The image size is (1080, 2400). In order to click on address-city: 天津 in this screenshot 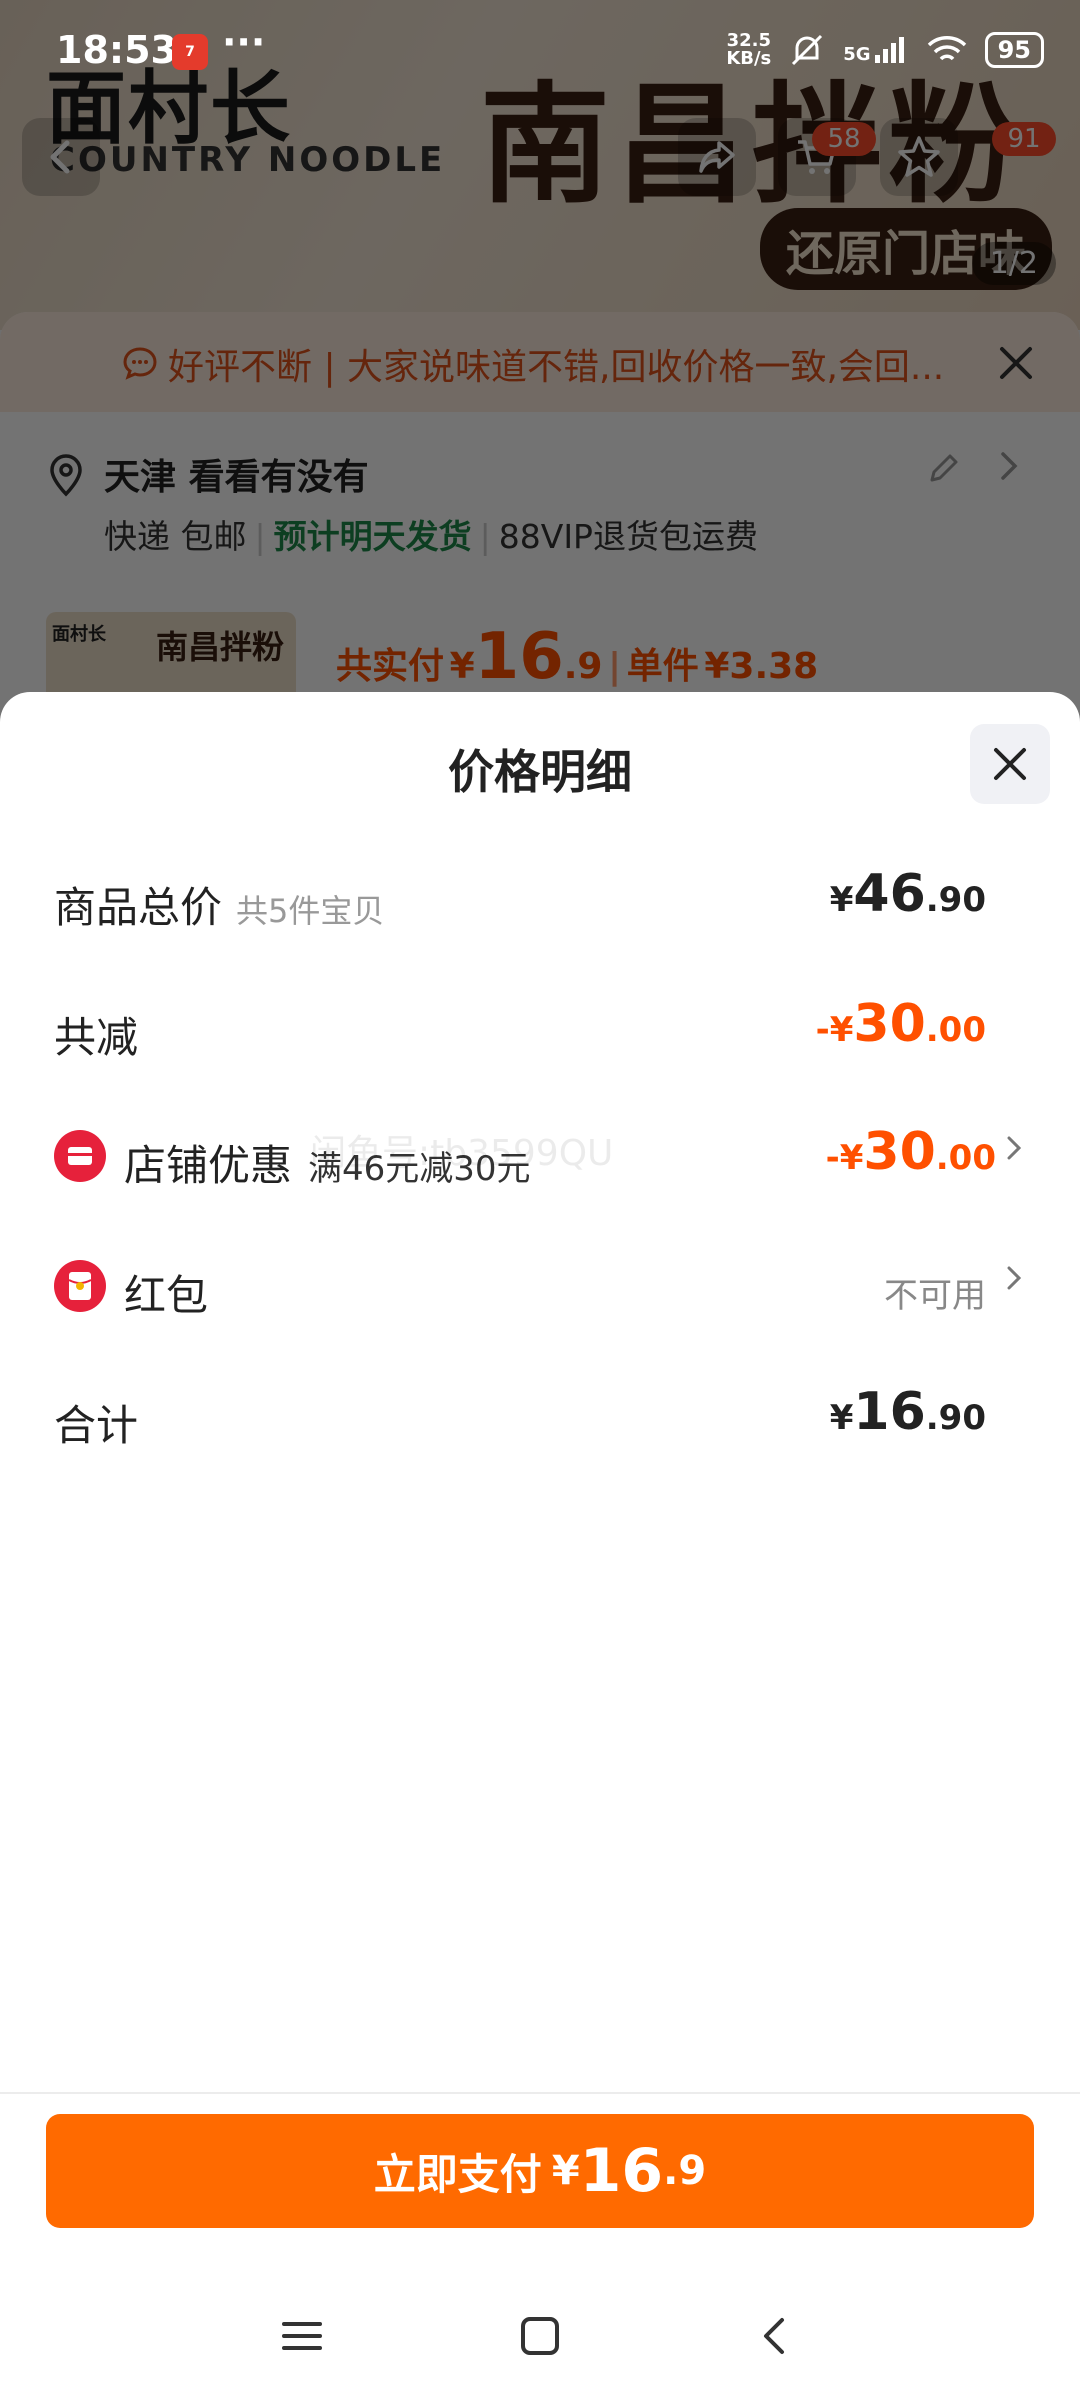, I will do `click(140, 477)`.